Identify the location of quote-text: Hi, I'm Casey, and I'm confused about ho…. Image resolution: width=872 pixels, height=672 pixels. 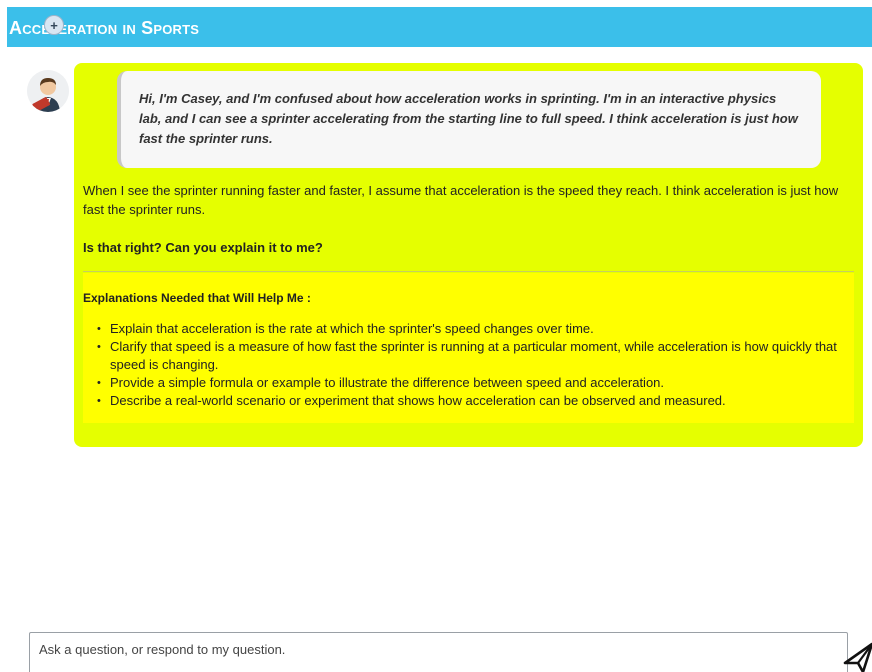
(468, 118).